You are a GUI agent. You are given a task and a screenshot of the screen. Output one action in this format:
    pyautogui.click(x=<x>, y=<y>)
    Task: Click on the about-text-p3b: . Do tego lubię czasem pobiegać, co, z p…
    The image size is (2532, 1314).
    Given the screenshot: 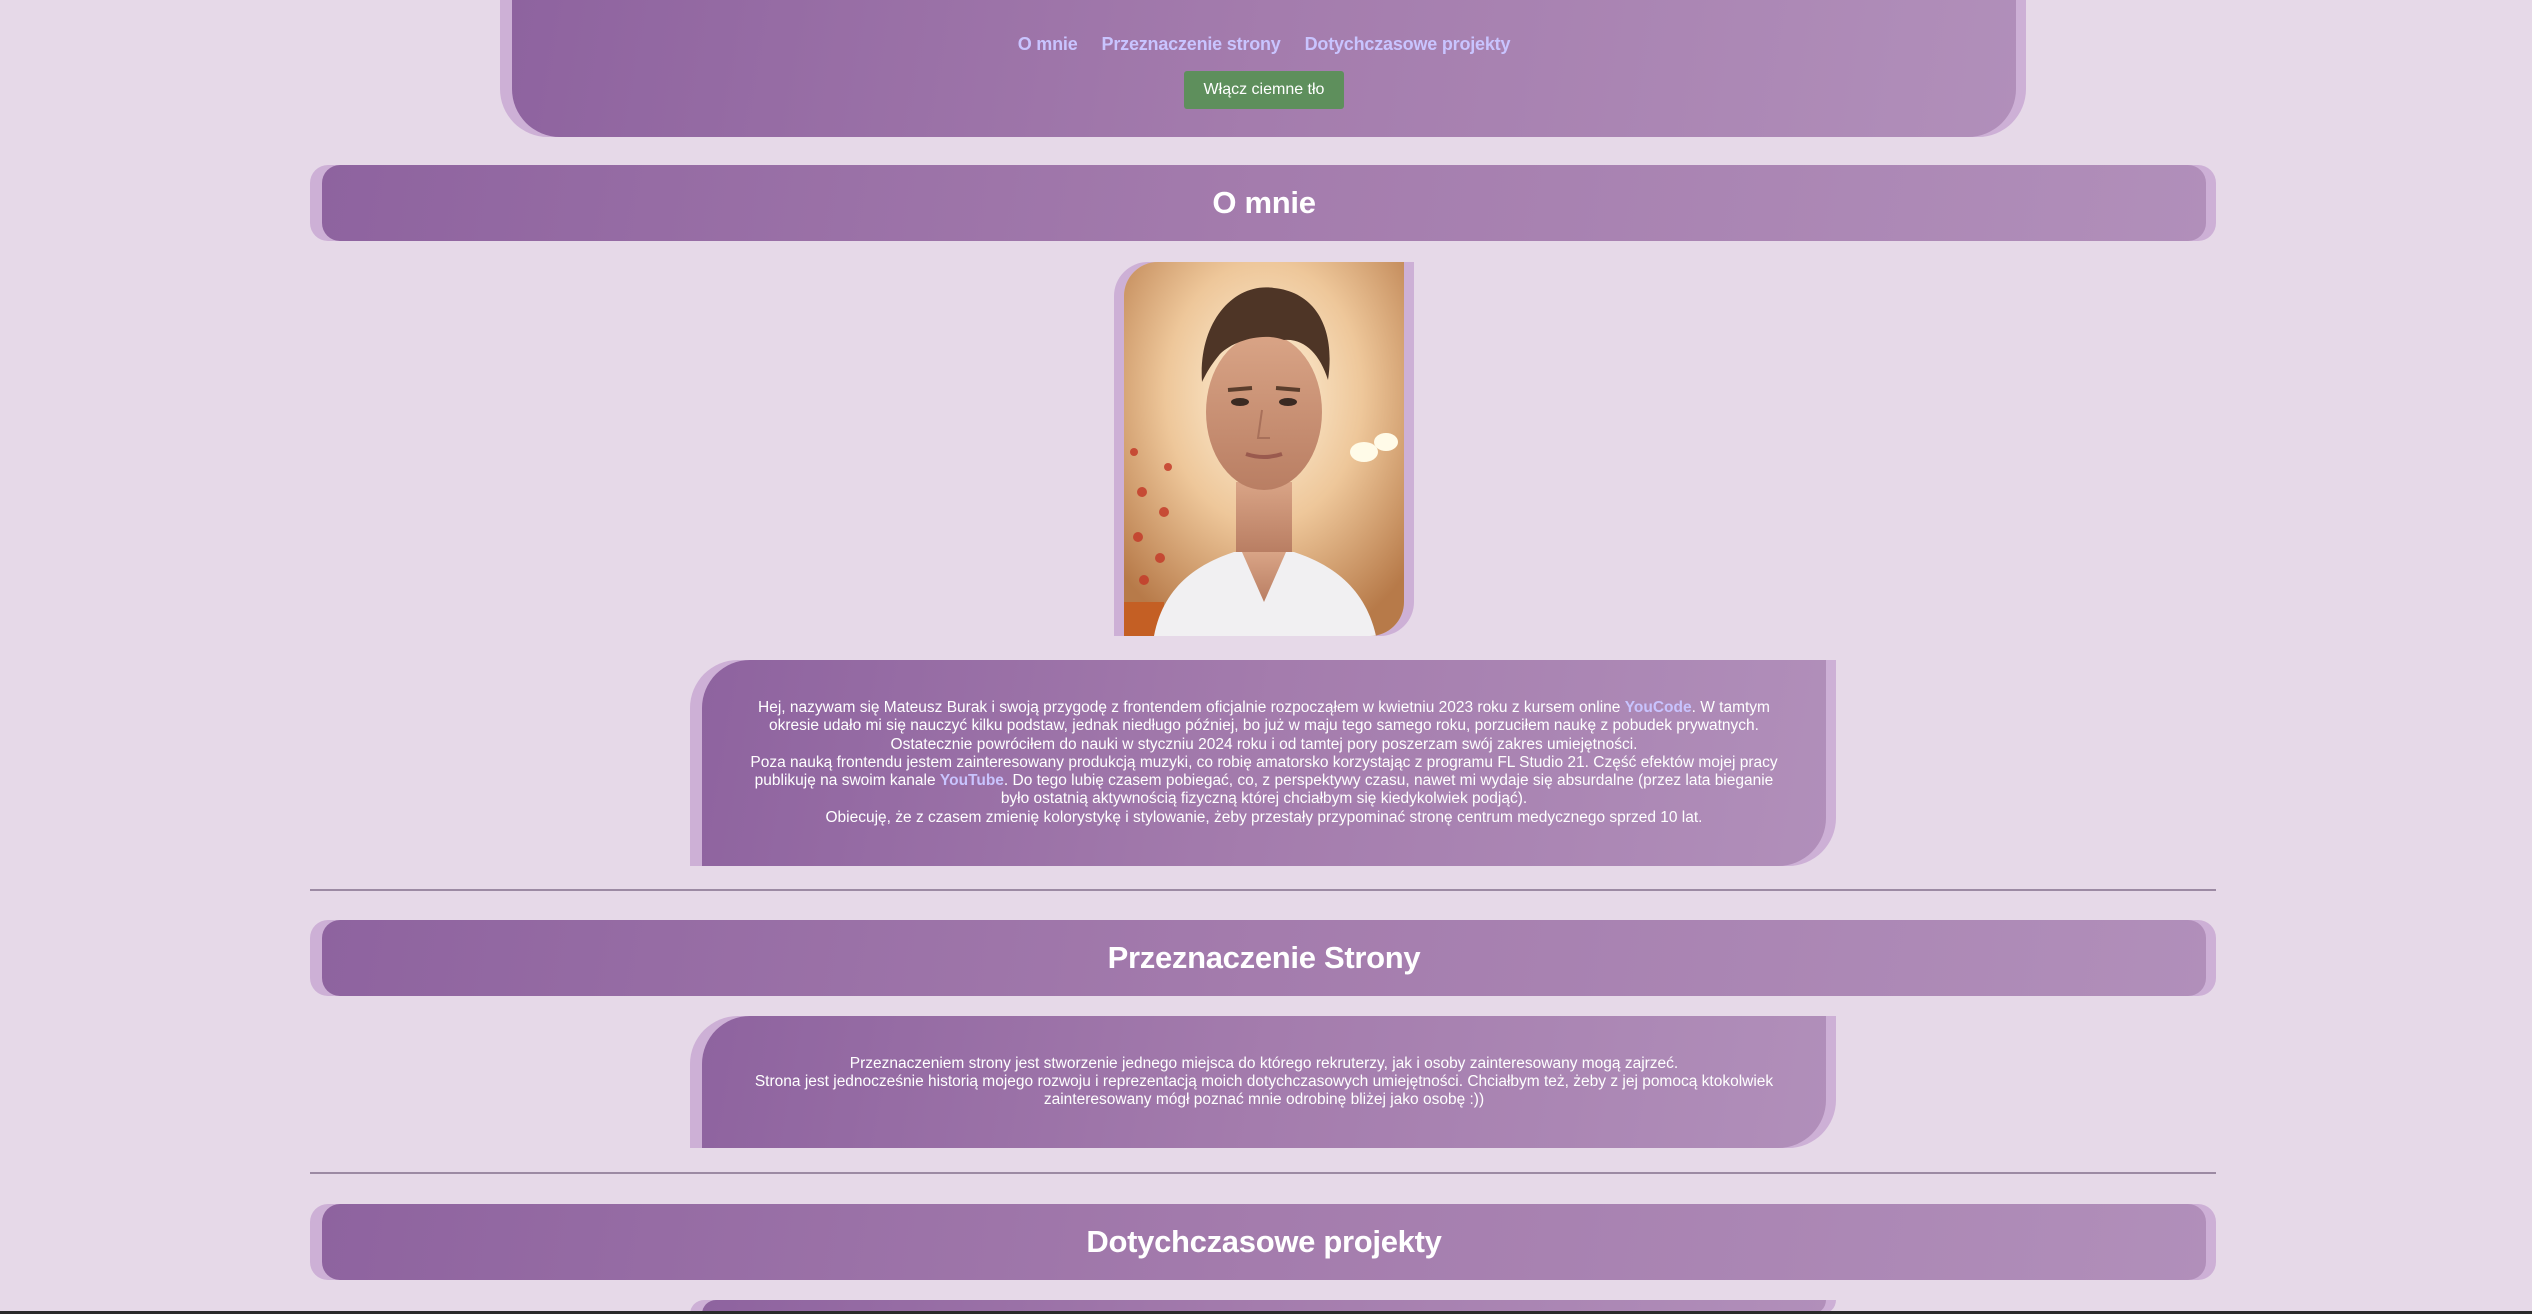 What is the action you would take?
    pyautogui.click(x=1387, y=790)
    